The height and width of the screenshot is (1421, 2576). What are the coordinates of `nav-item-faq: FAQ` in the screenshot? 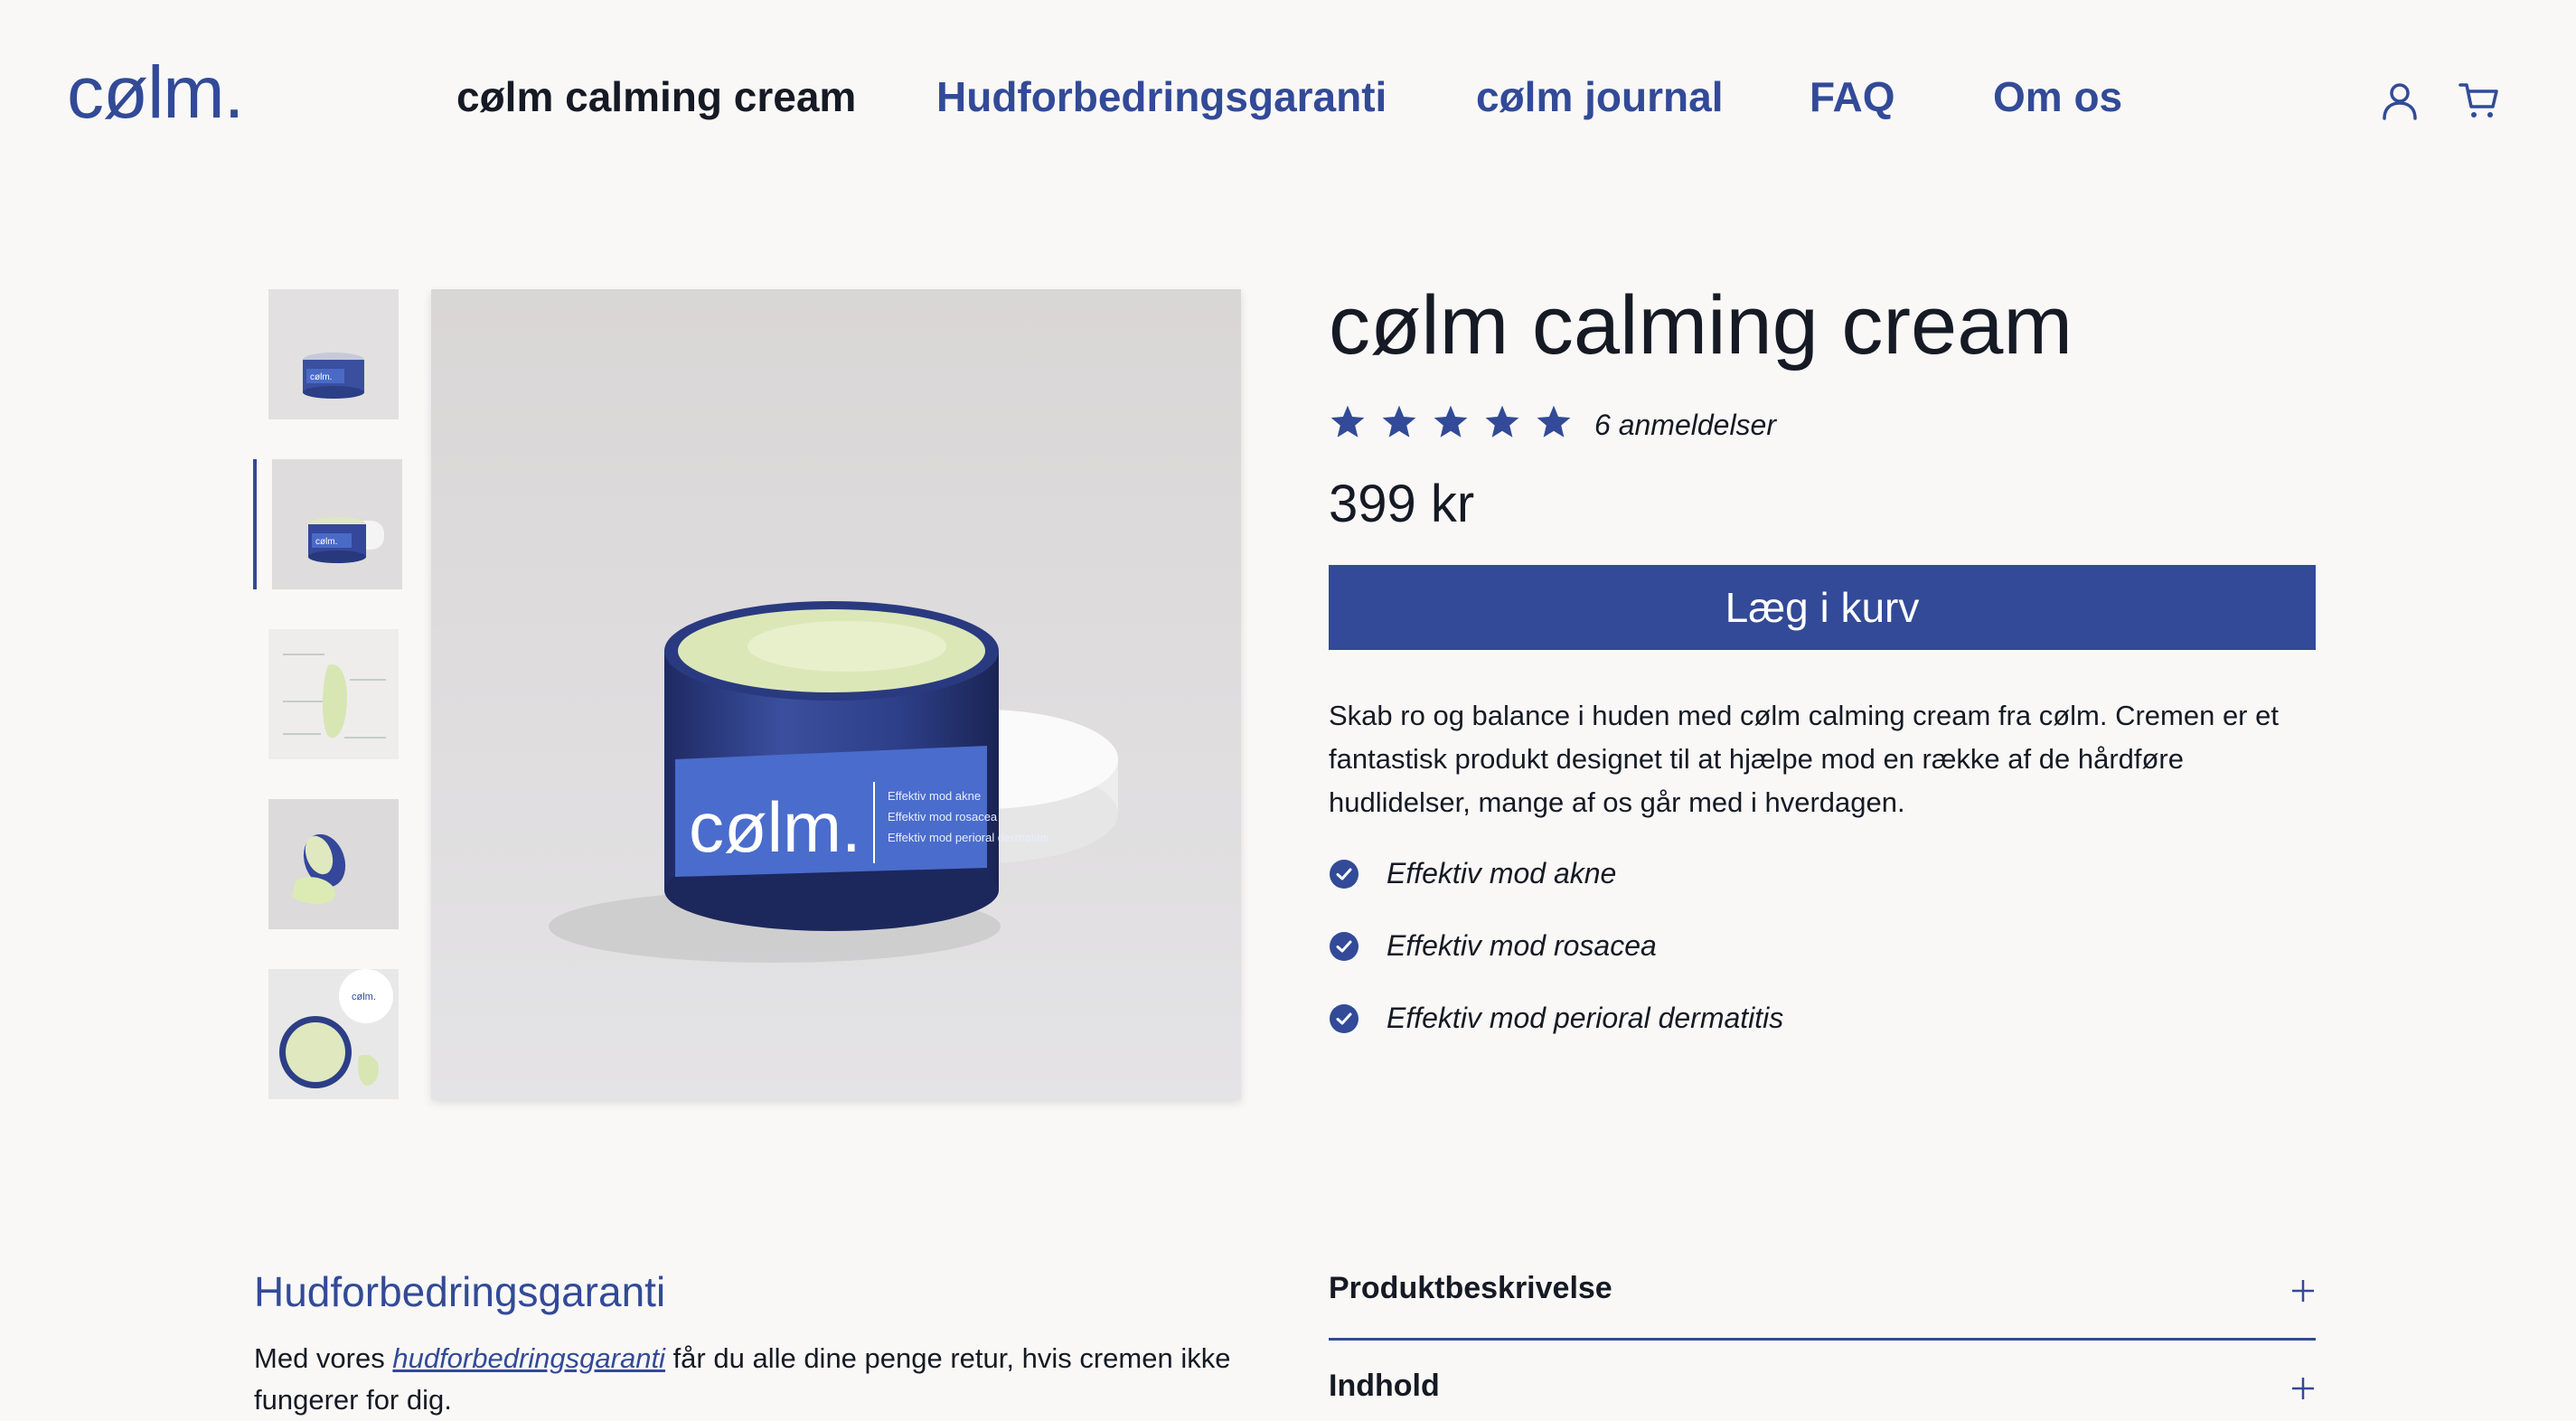 It's located at (1853, 97).